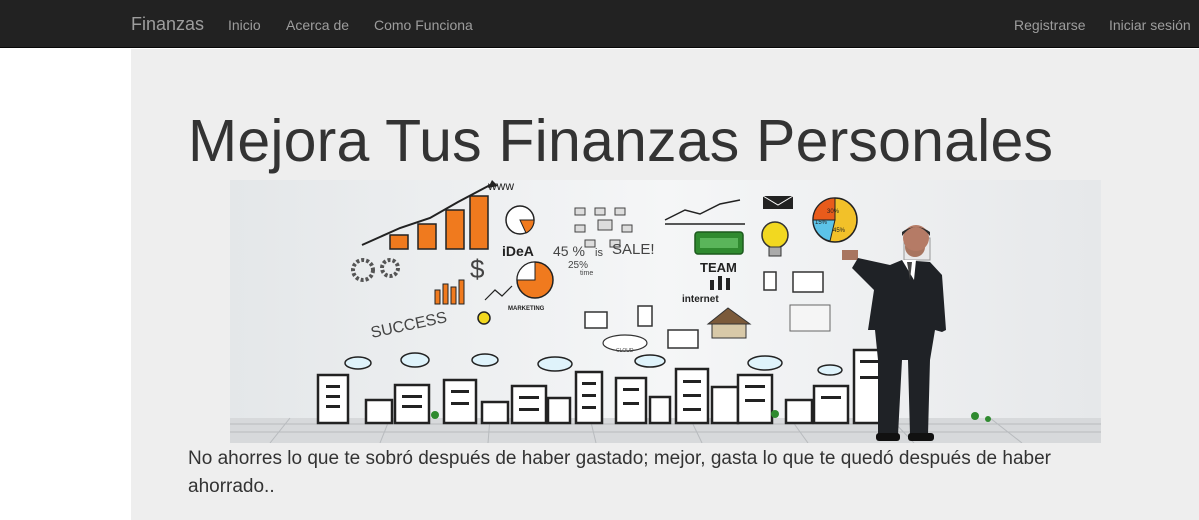 This screenshot has width=1199, height=520. Describe the element at coordinates (625, 351) in the screenshot. I see `image-label-cloud: CLOUD` at that location.